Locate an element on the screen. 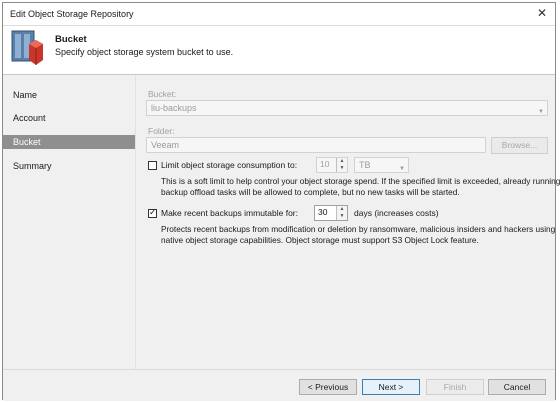 This screenshot has height=403, width=560. header-title: Bucket is located at coordinates (71, 39).